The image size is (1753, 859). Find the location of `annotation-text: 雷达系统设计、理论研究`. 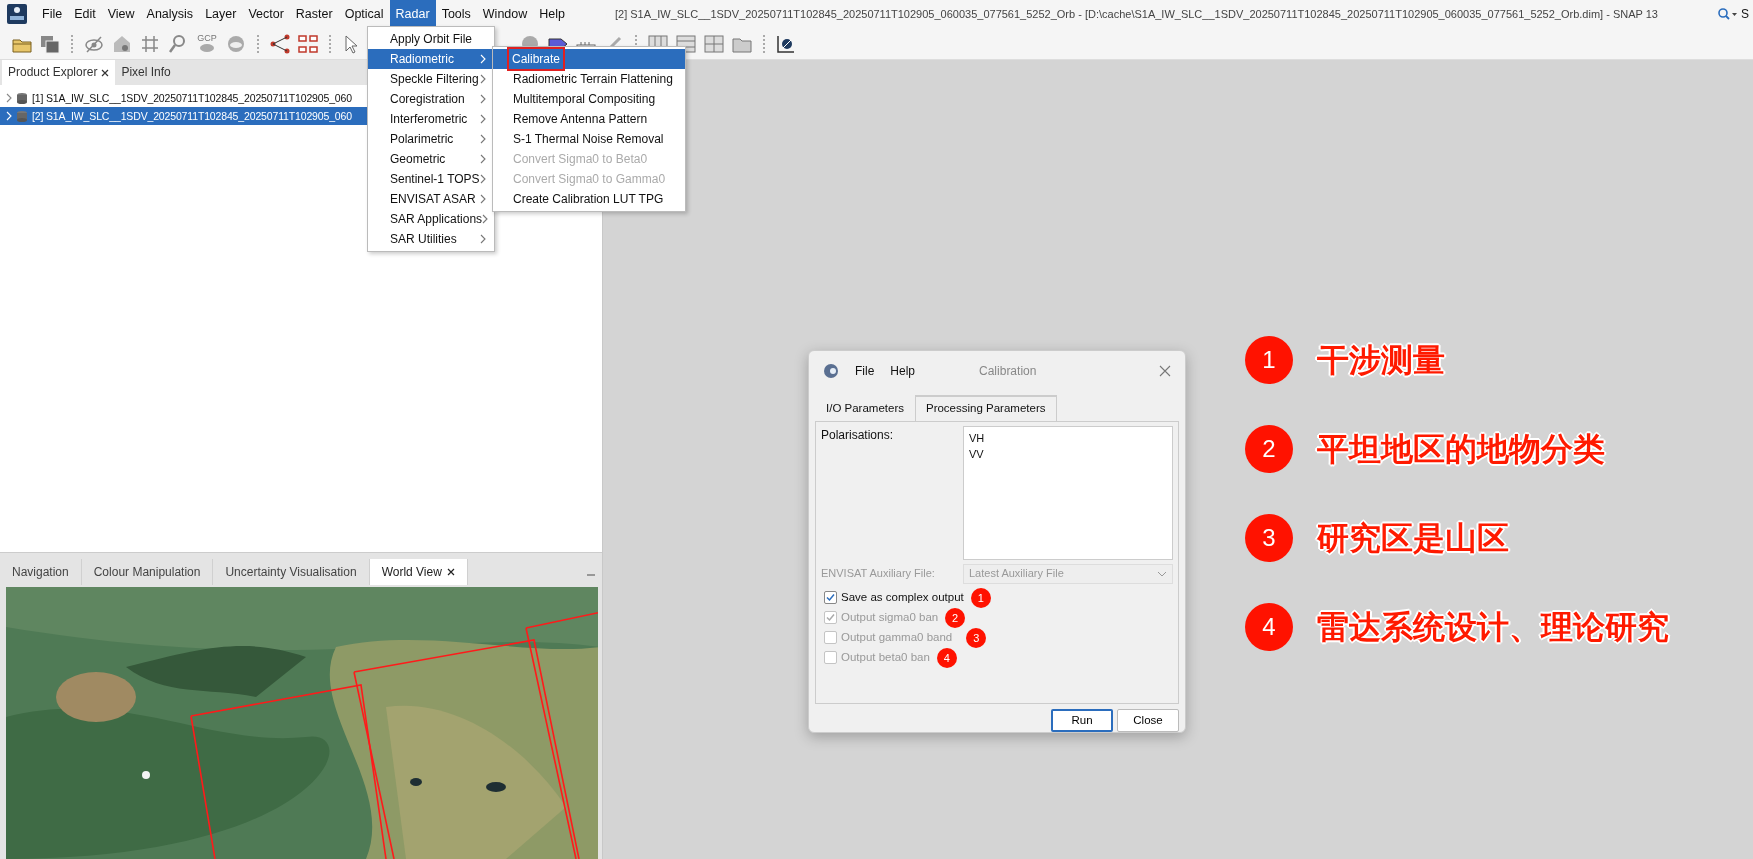

annotation-text: 雷达系统设计、理论研究 is located at coordinates (1493, 627).